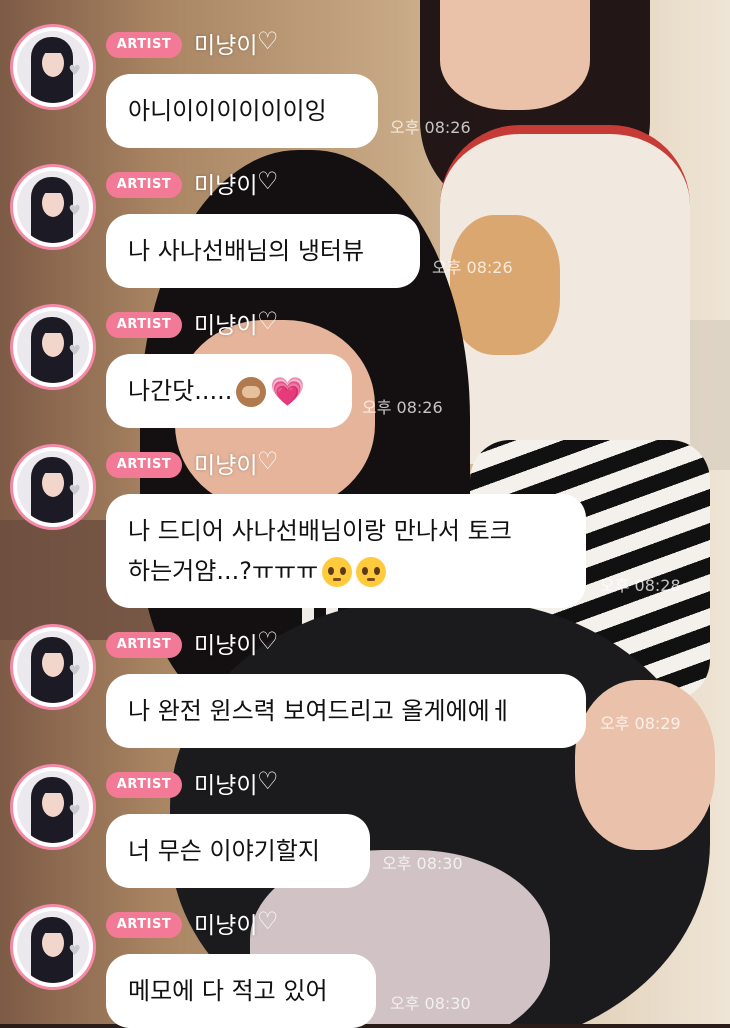 This screenshot has width=730, height=1028. I want to click on message-bubble: 너 무슨 이야기할지, so click(238, 851).